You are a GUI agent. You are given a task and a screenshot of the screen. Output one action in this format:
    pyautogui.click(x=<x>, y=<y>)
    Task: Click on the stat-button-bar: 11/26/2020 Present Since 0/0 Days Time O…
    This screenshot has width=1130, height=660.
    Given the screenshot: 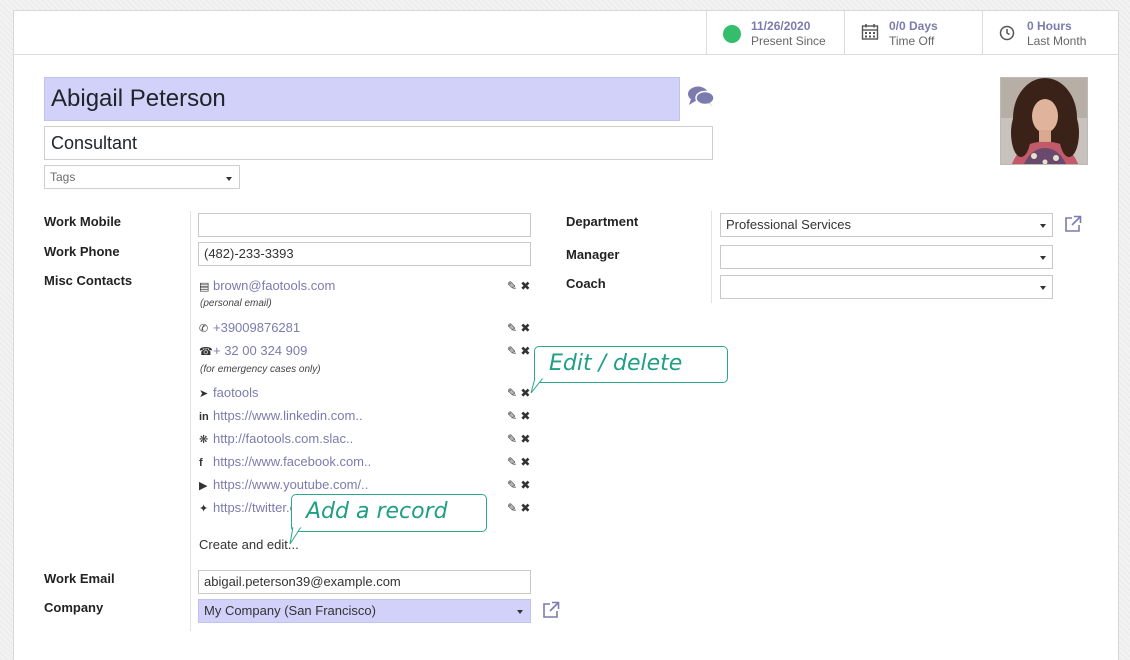 What is the action you would take?
    pyautogui.click(x=566, y=33)
    